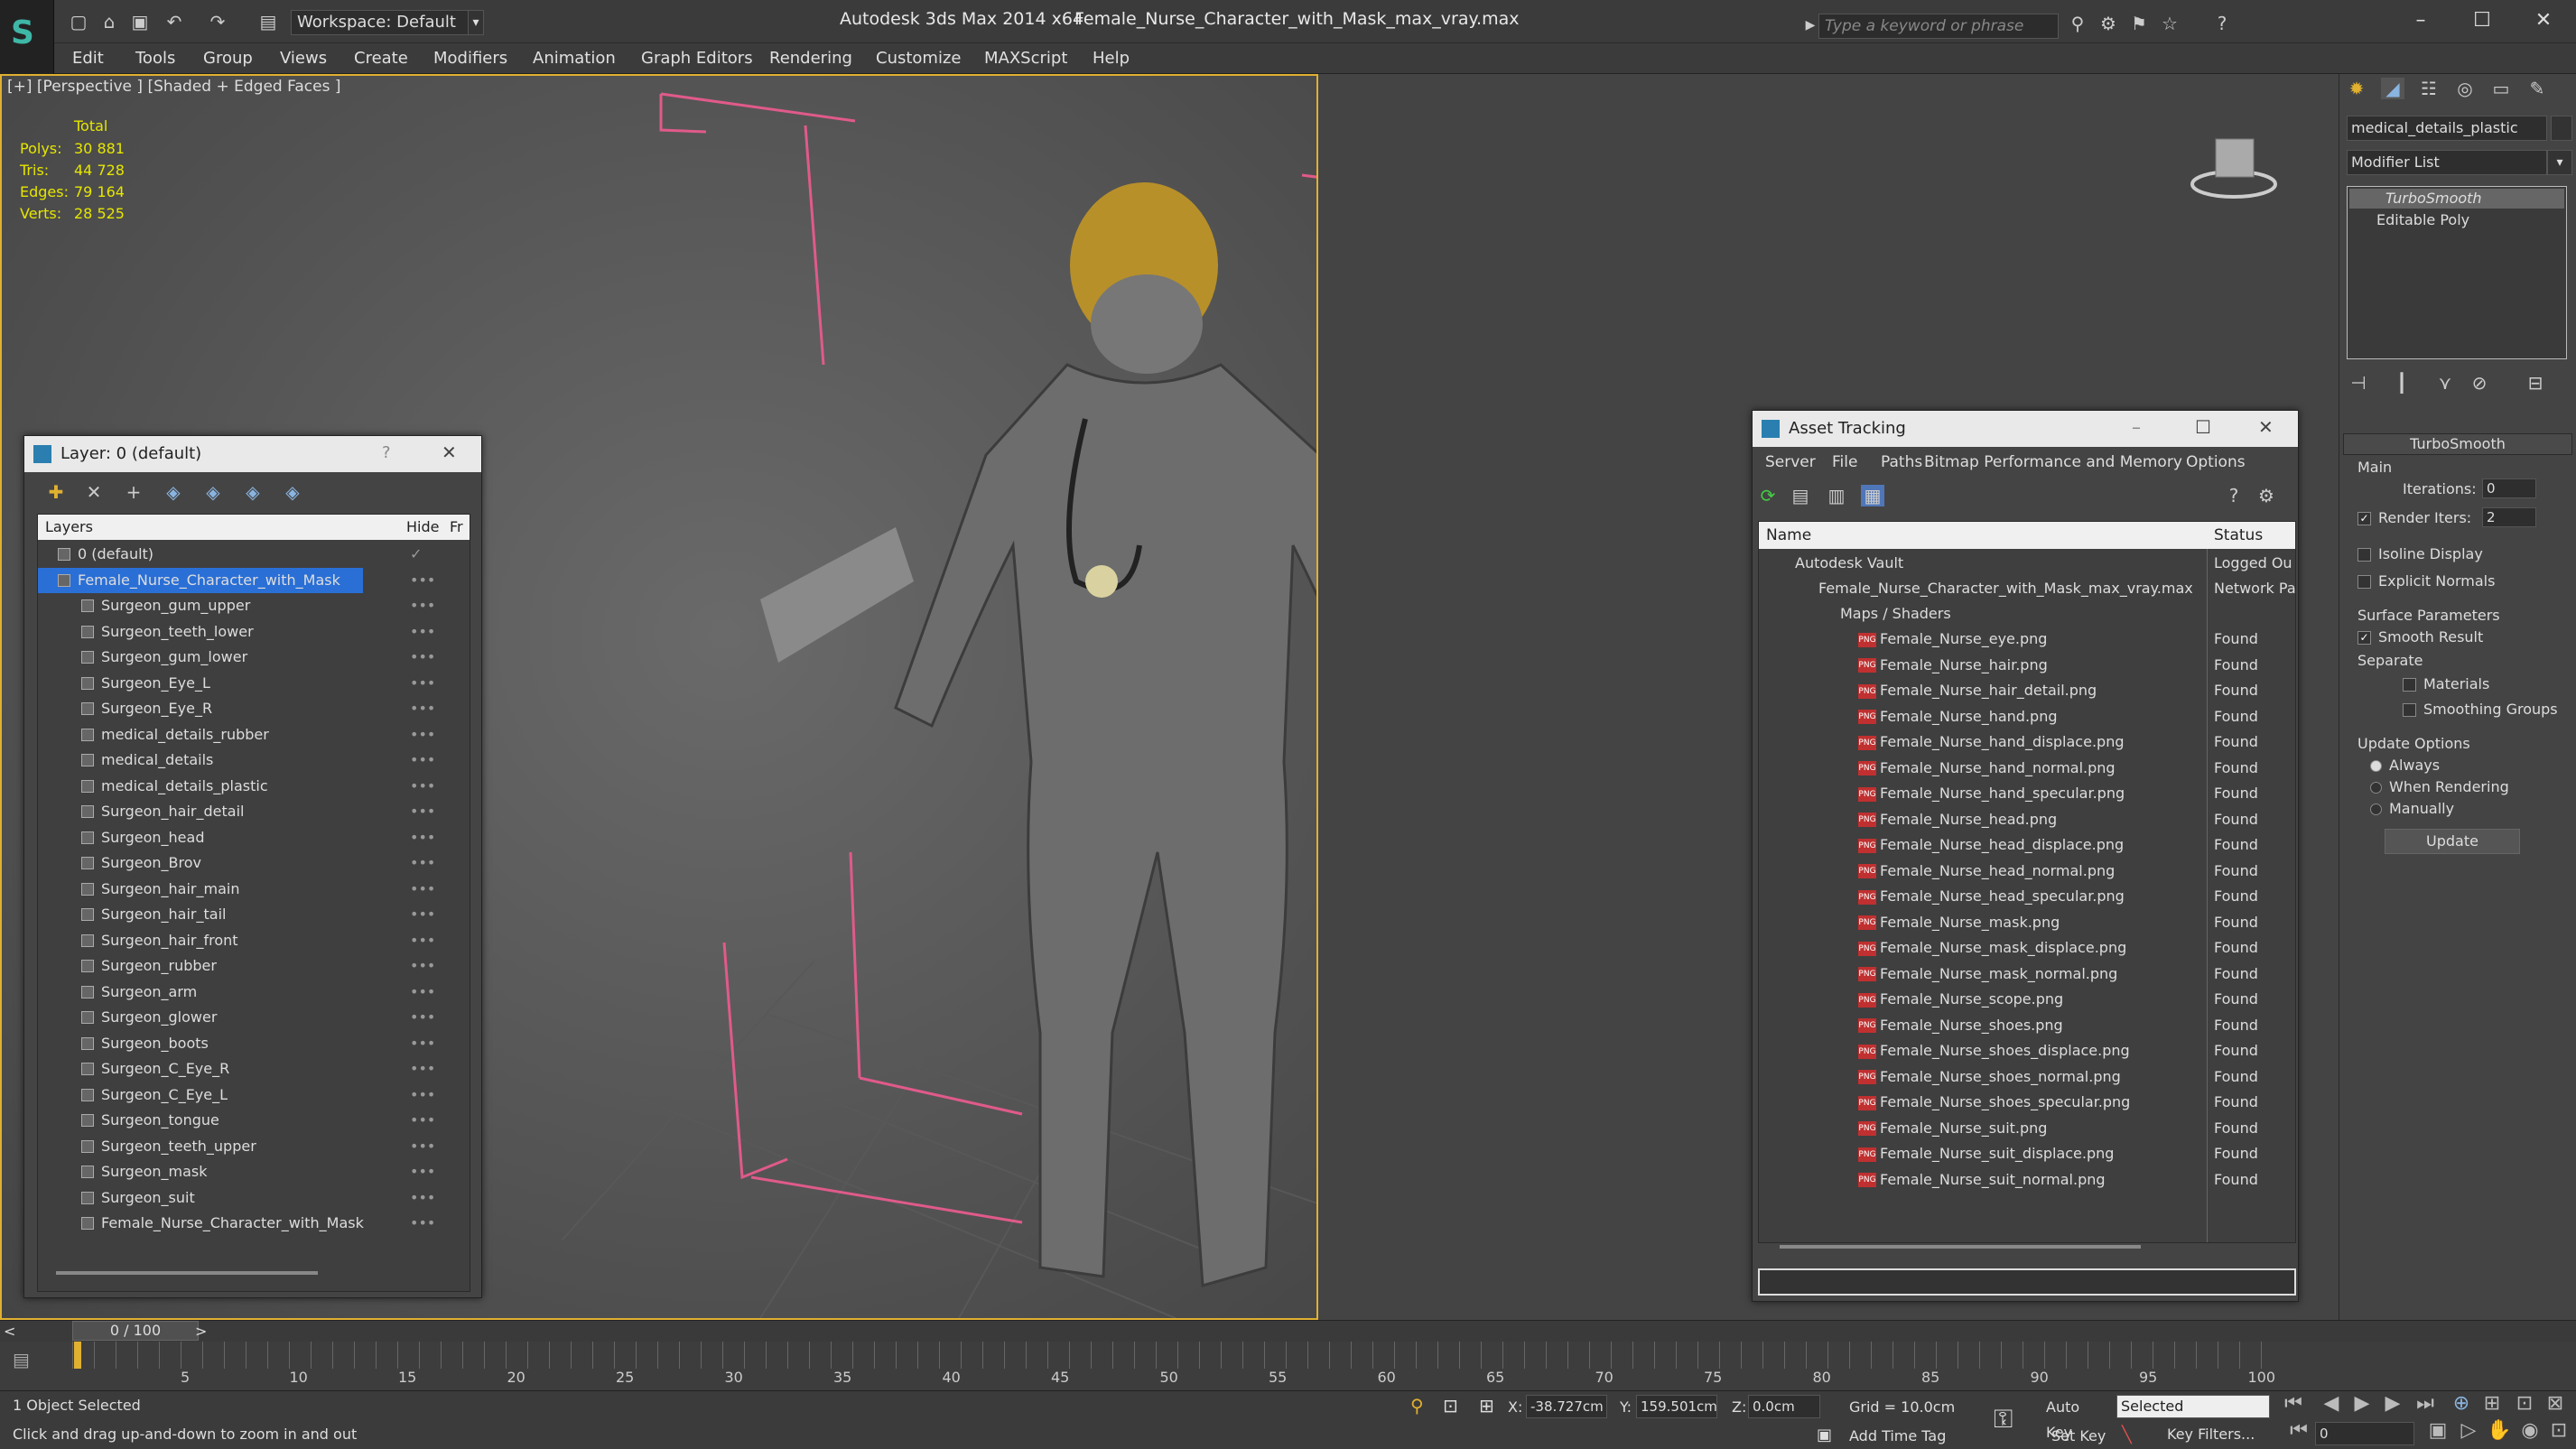 This screenshot has width=2576, height=1449. I want to click on modify-tab-icon: ◢, so click(2392, 88).